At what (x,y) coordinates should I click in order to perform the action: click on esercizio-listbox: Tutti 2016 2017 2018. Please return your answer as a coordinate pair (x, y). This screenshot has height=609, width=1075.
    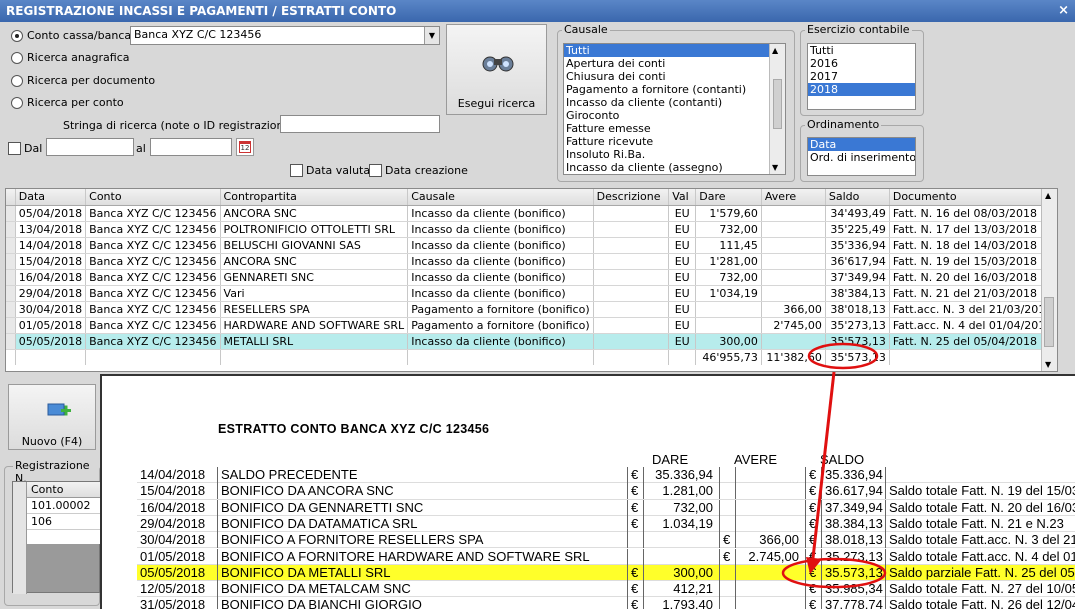
    Looking at the image, I should click on (861, 76).